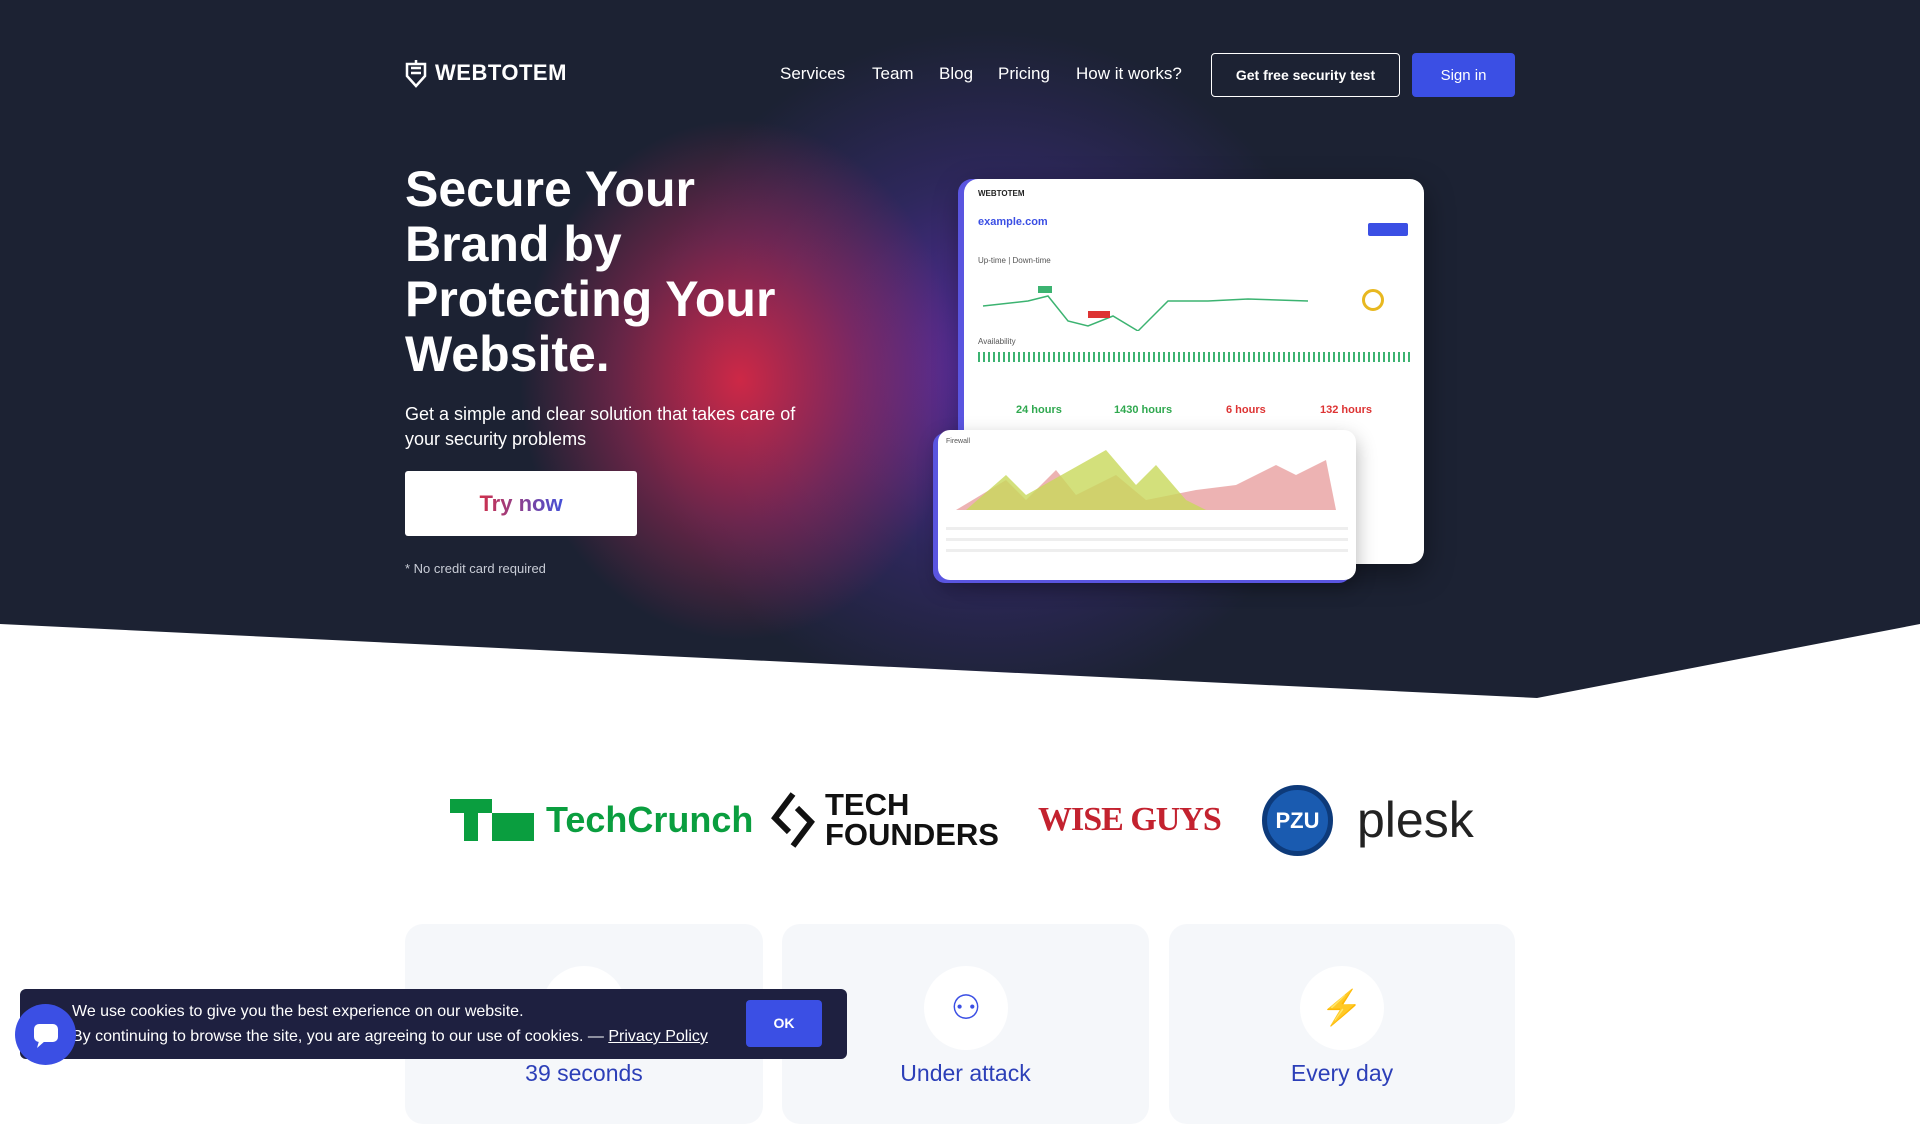  What do you see at coordinates (1146, 480) in the screenshot?
I see `firewall-chart` at bounding box center [1146, 480].